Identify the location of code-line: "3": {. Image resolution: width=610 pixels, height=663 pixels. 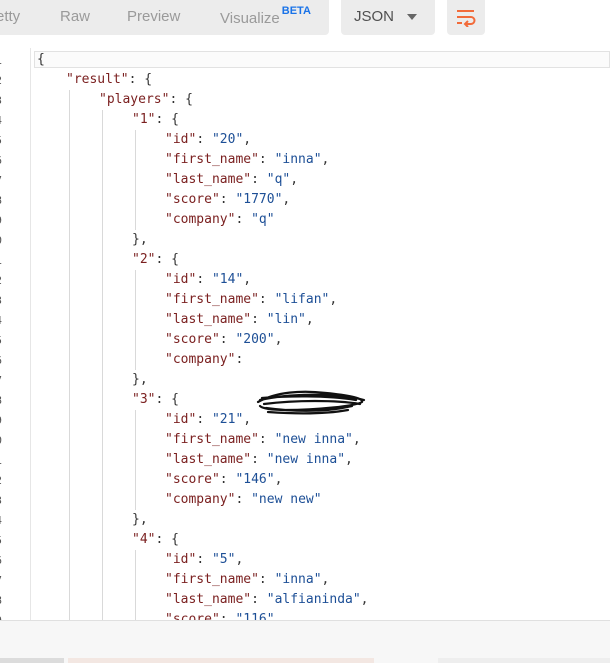
(155, 399).